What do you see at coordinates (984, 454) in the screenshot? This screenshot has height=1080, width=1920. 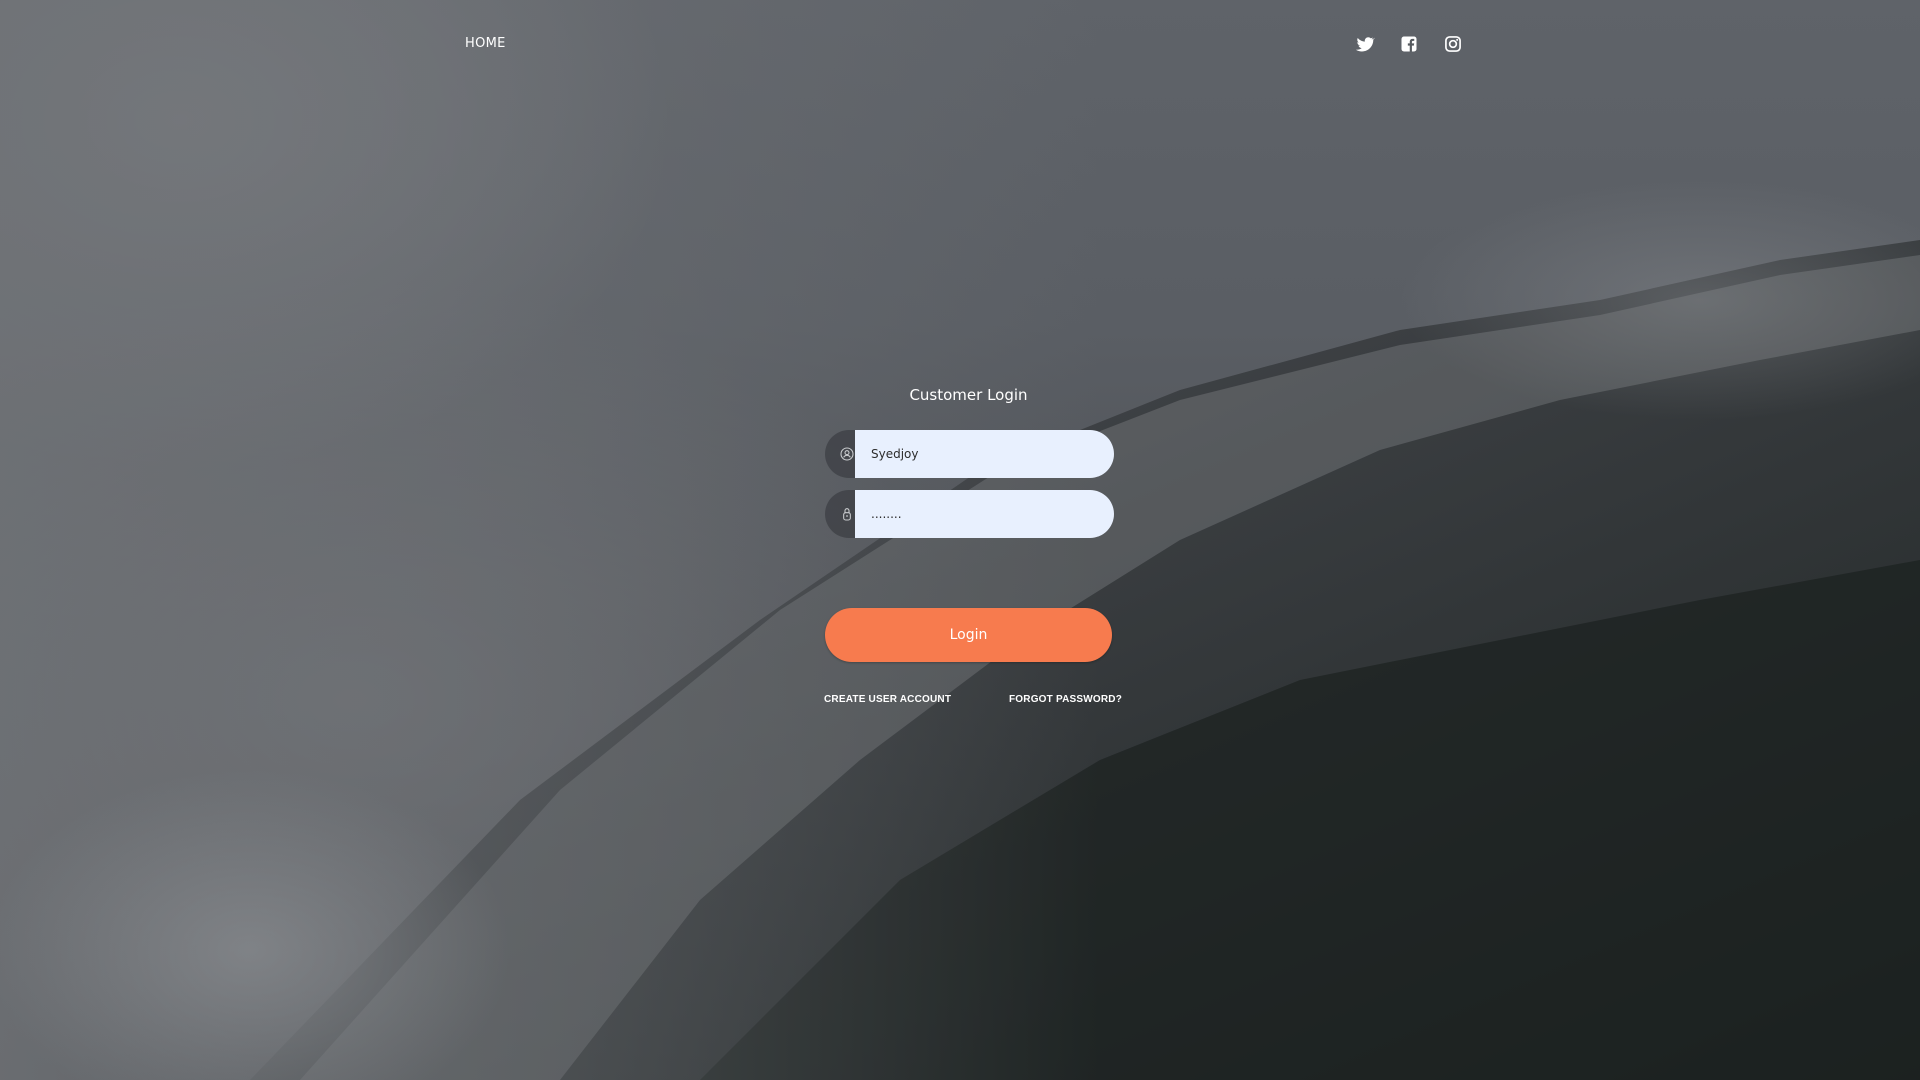 I see `username-input` at bounding box center [984, 454].